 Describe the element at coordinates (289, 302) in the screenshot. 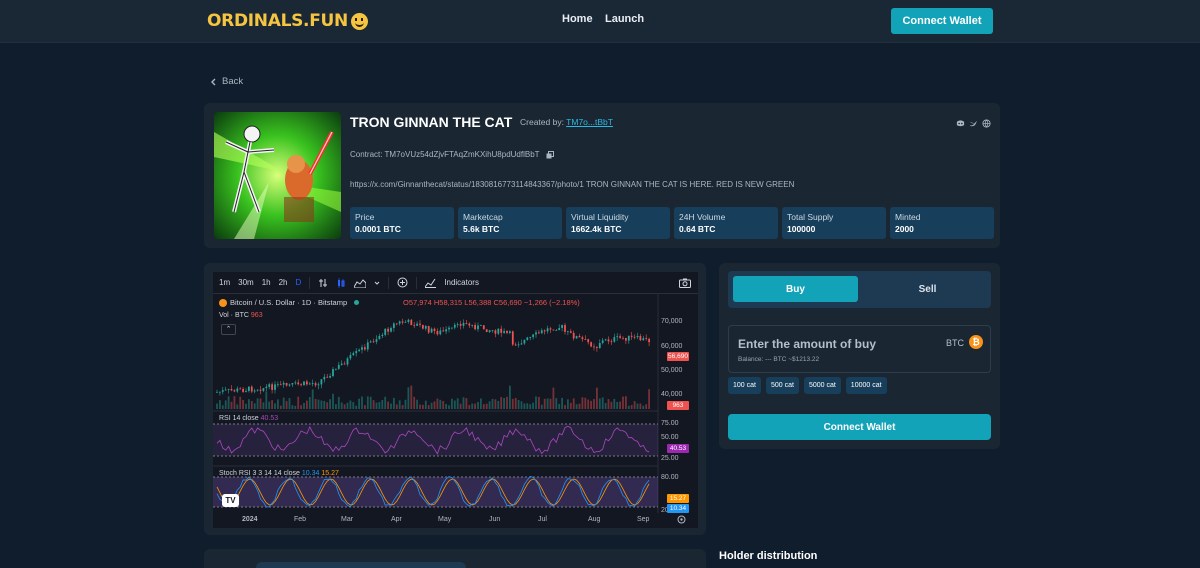

I see `chart-symbol-title: Bitcoin / U.S. Dollar · 1D · Bitstamp` at that location.